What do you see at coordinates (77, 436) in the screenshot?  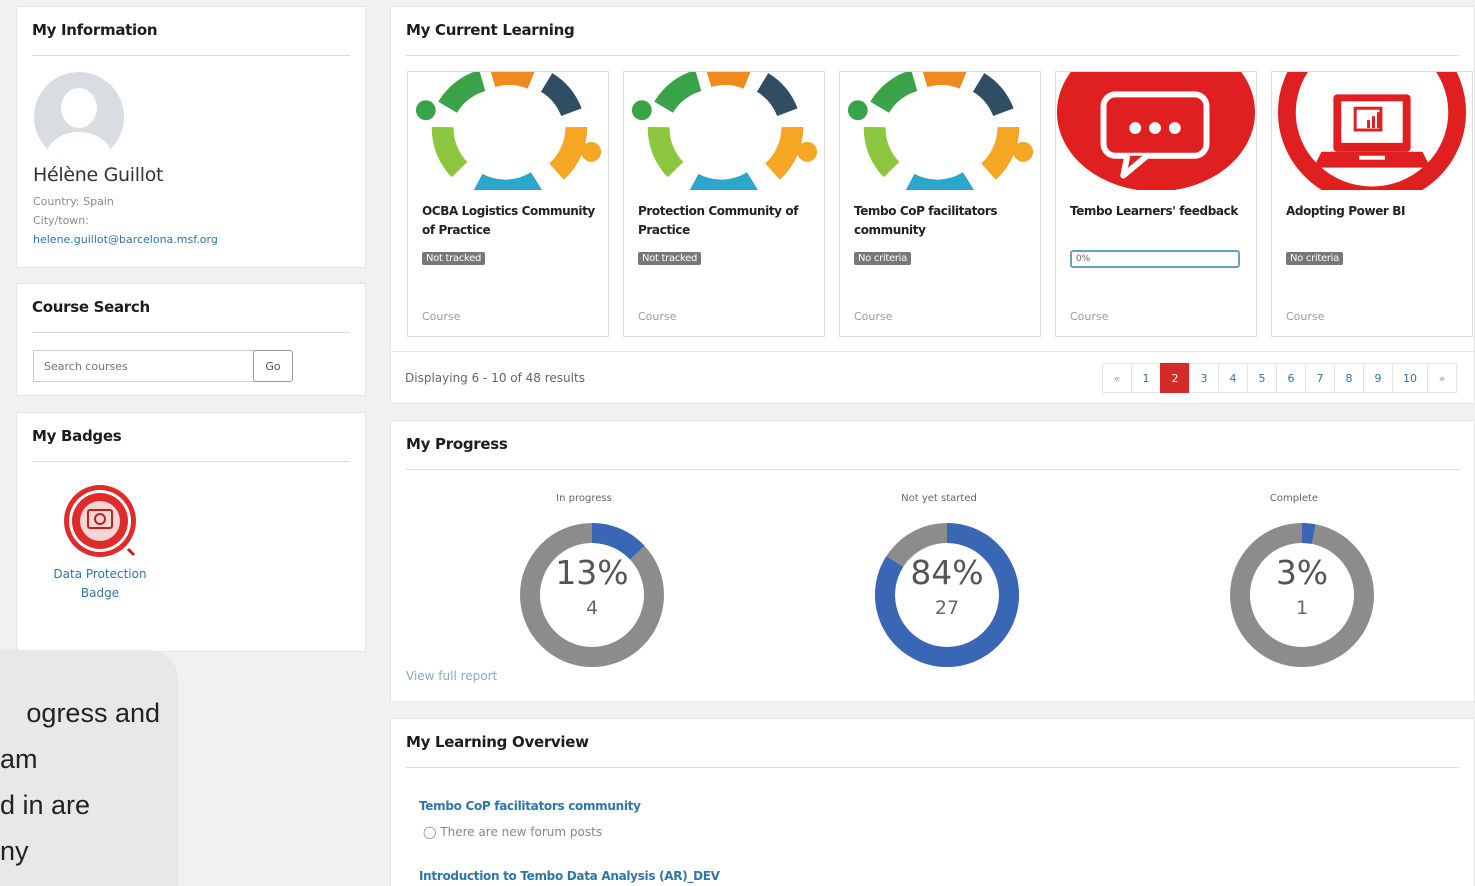 I see `my-badges-title: My Badges` at bounding box center [77, 436].